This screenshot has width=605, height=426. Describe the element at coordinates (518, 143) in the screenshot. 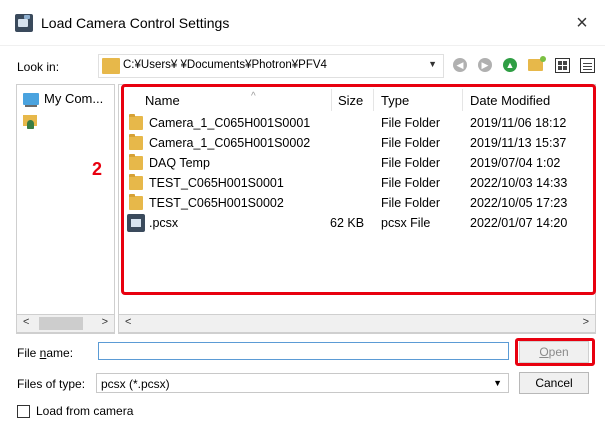

I see `file-date: 2019/11/13 15:37` at that location.